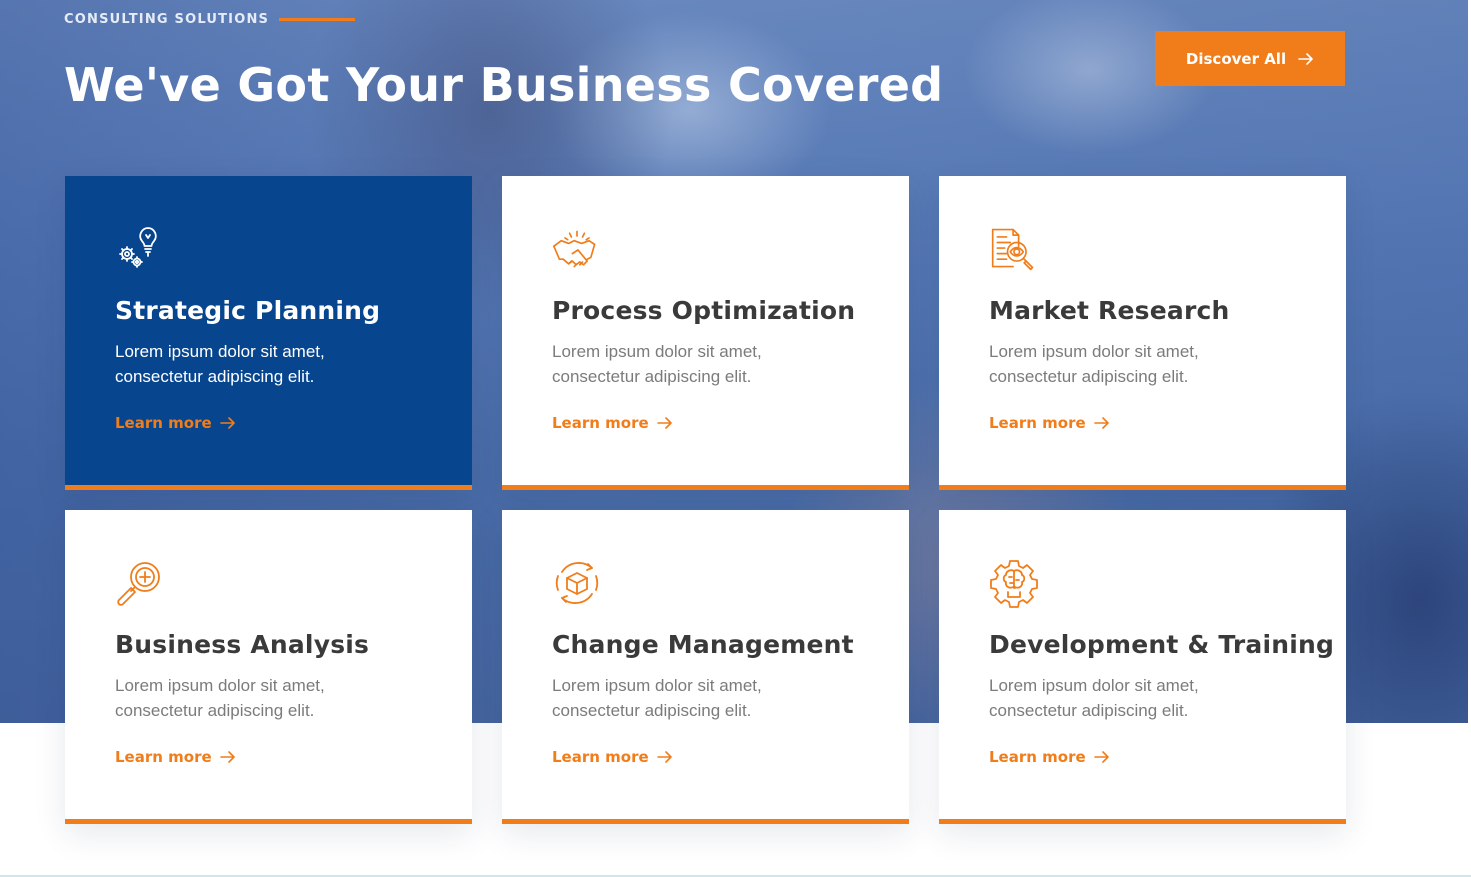  Describe the element at coordinates (1014, 584) in the screenshot. I see `gear-brain-icon` at that location.